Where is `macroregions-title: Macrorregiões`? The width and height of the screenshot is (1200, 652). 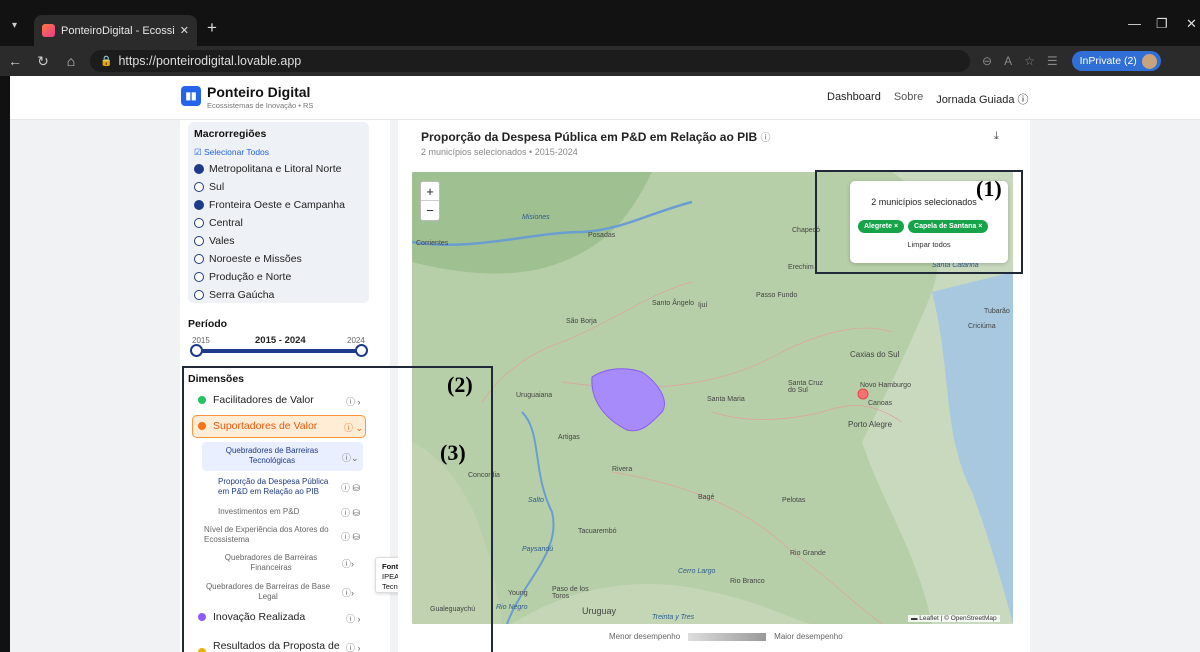 macroregions-title: Macrorregiões is located at coordinates (230, 134).